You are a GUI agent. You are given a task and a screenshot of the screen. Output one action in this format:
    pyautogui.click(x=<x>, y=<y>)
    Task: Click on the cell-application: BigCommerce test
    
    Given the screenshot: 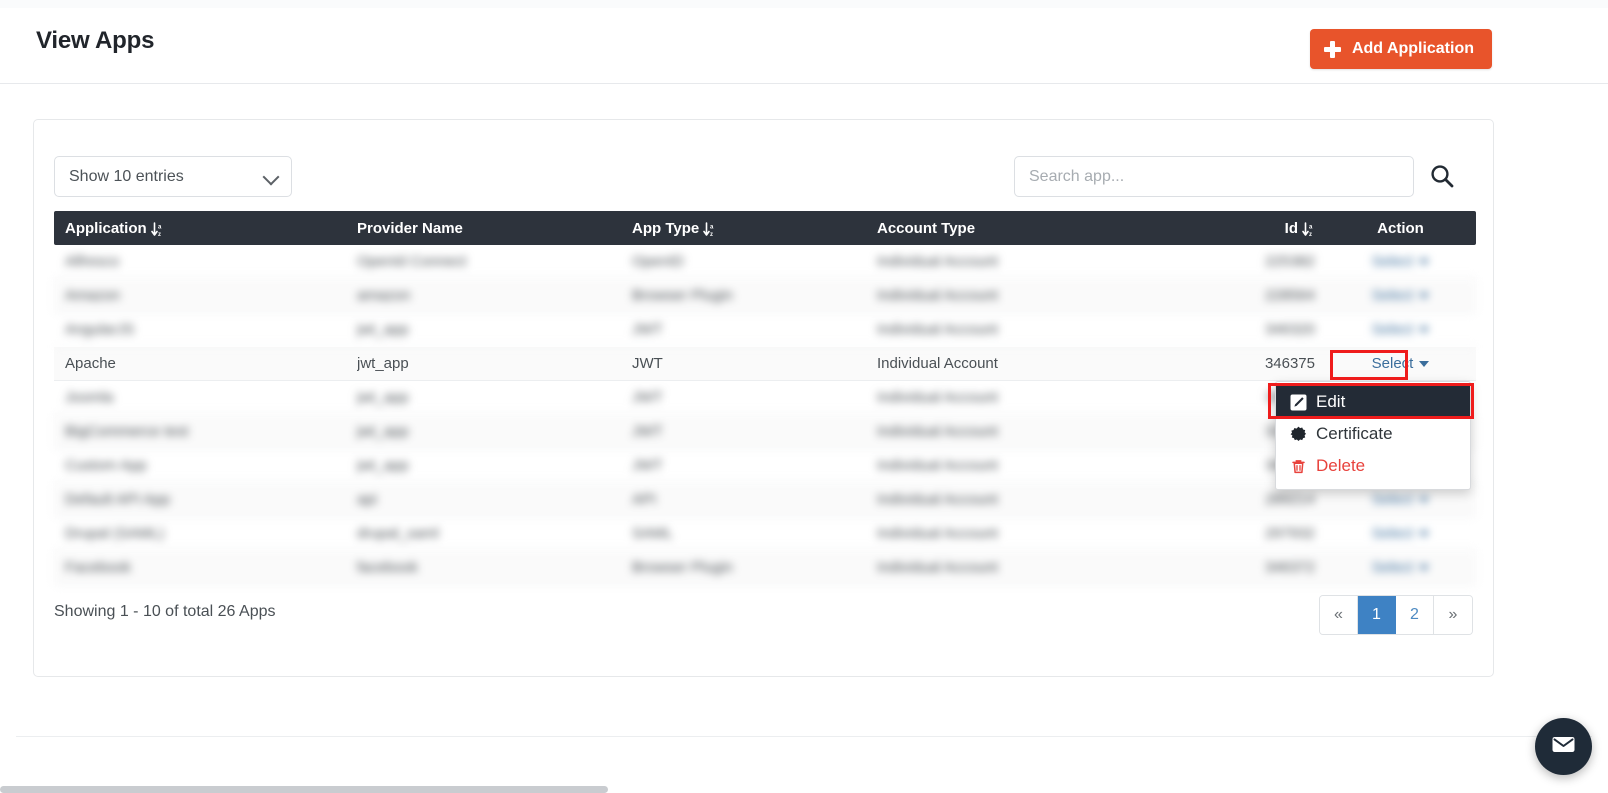 What is the action you would take?
    pyautogui.click(x=127, y=431)
    